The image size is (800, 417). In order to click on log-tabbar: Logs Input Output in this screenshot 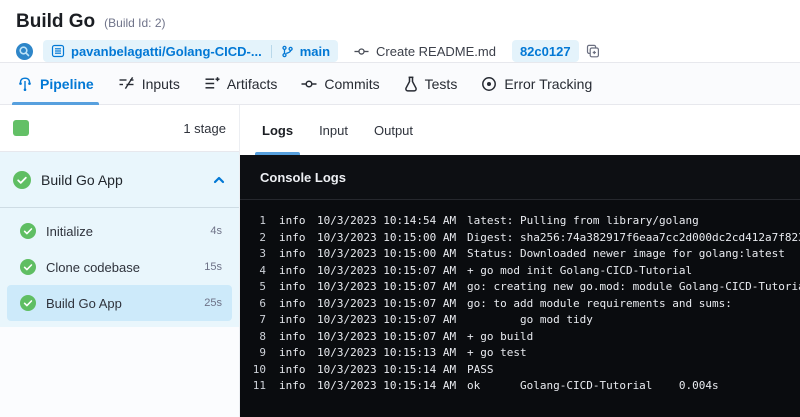, I will do `click(520, 130)`.